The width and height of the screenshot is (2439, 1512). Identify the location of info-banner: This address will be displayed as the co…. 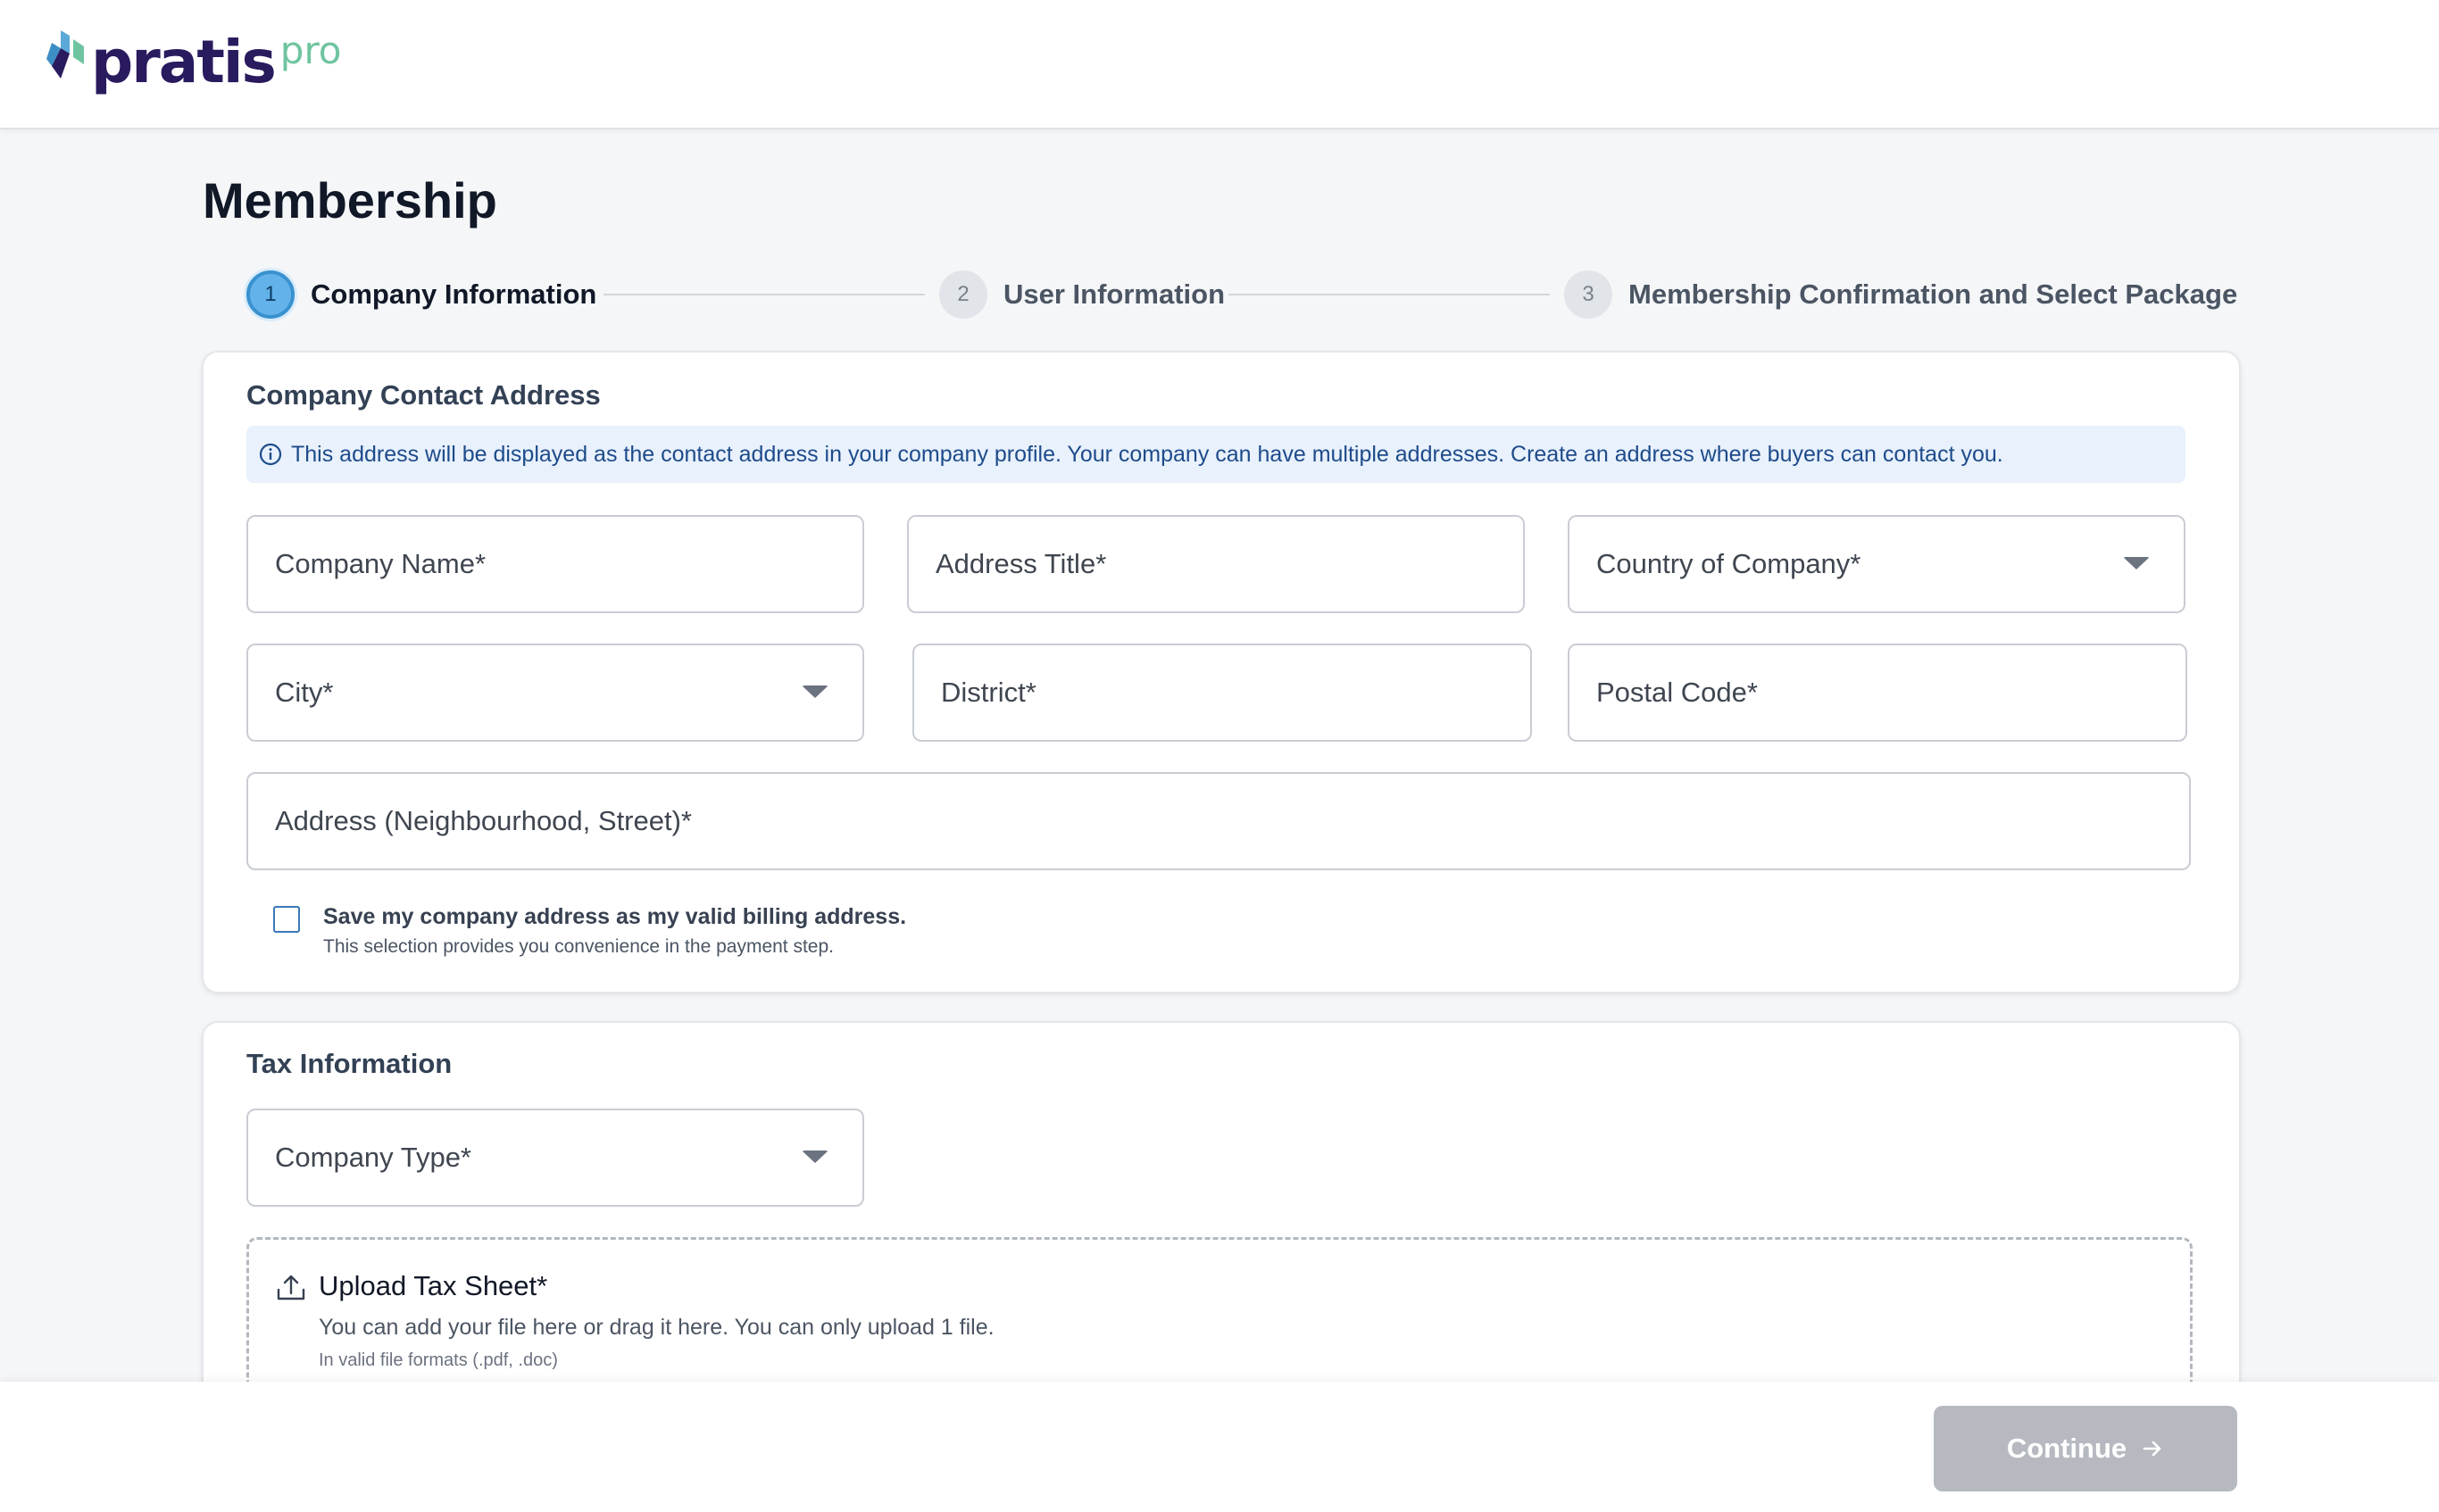
(1215, 455).